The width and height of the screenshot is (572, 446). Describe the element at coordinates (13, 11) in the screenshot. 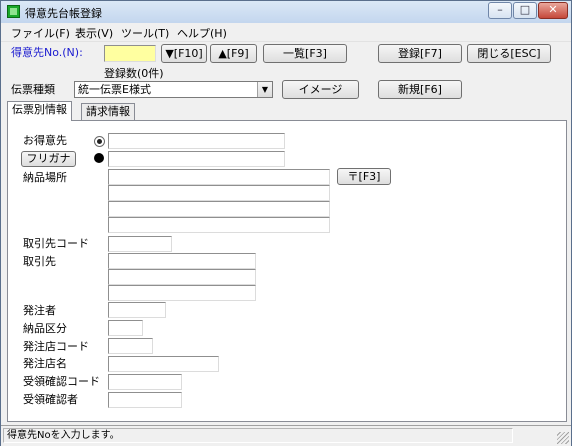

I see `app-icon` at that location.